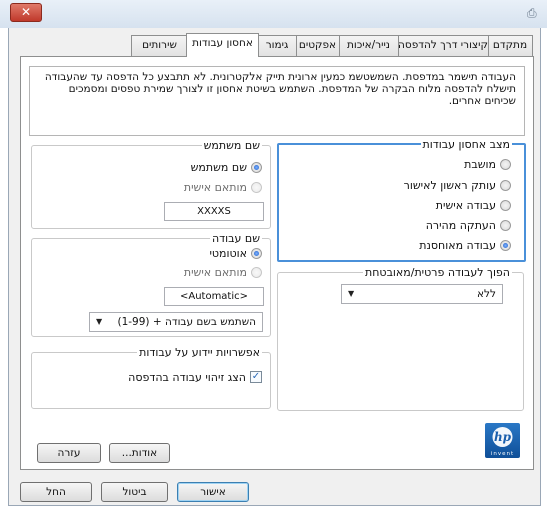 Image resolution: width=547 pixels, height=511 pixels. Describe the element at coordinates (256, 272) in the screenshot. I see `radio-job-custom` at that location.